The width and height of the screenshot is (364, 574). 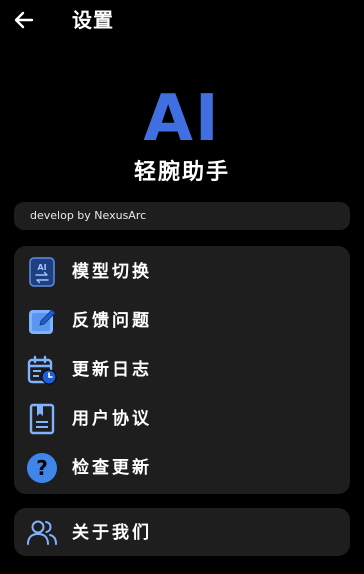 What do you see at coordinates (182, 216) in the screenshot?
I see `developer-credit: develop by NexusArc` at bounding box center [182, 216].